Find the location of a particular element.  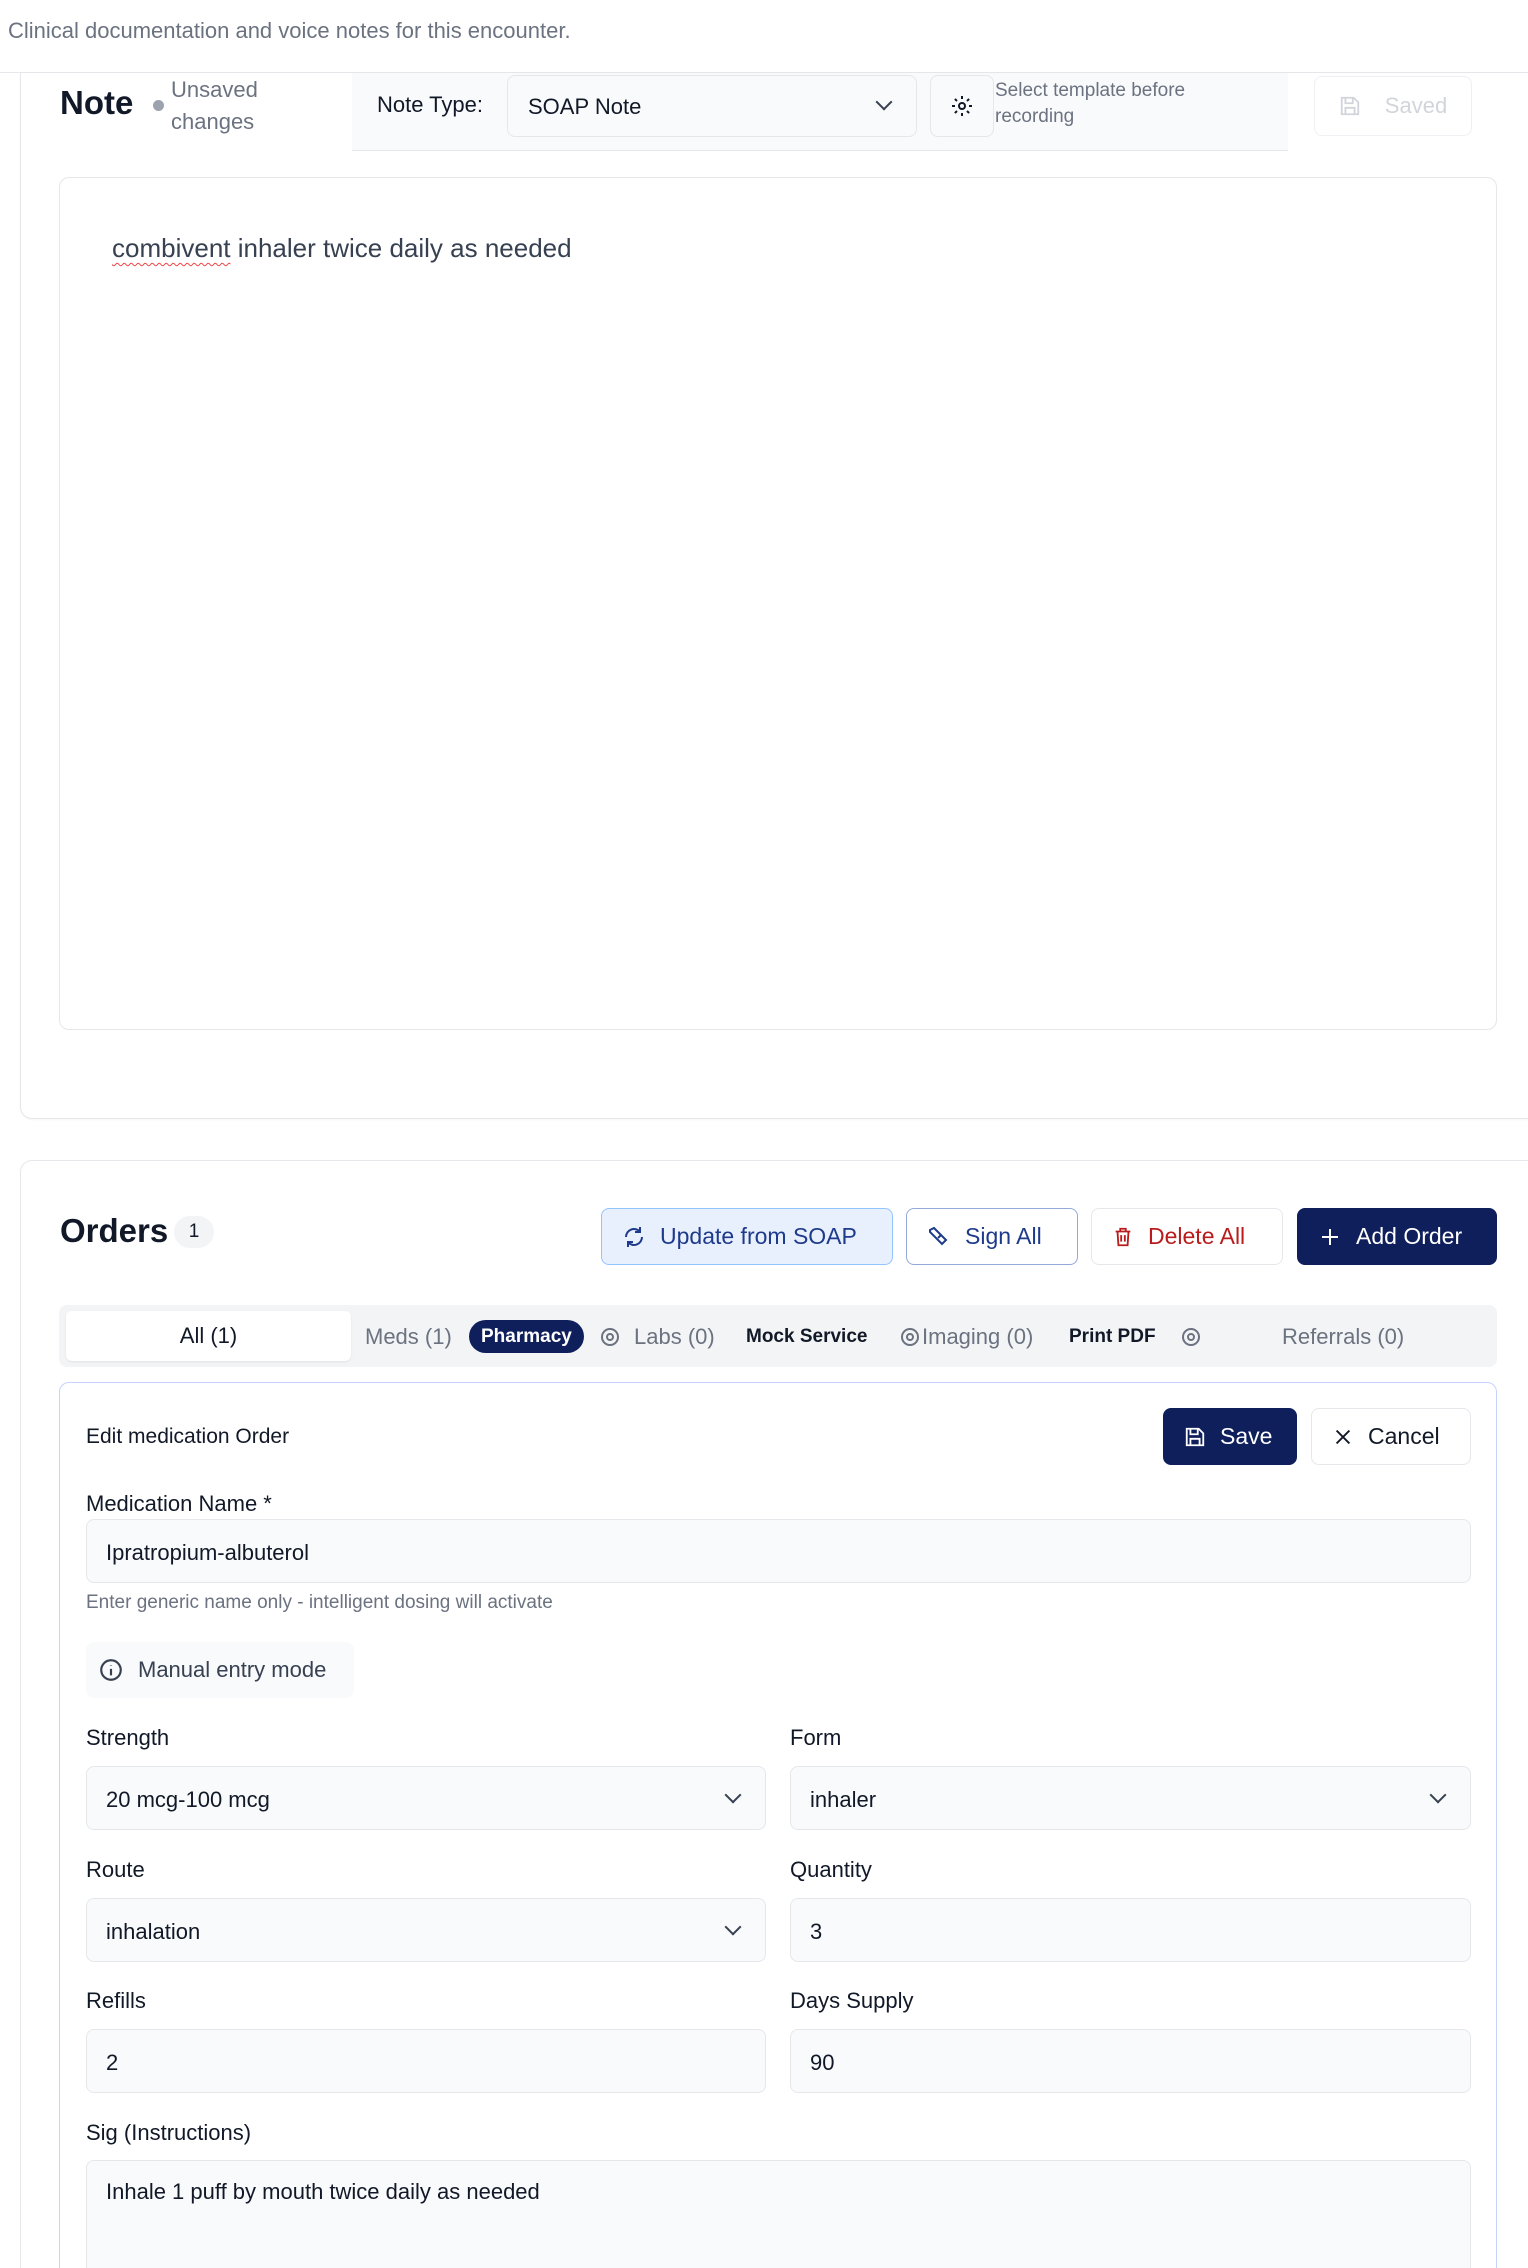

unsaved-status: Unsaved changes is located at coordinates (214, 105).